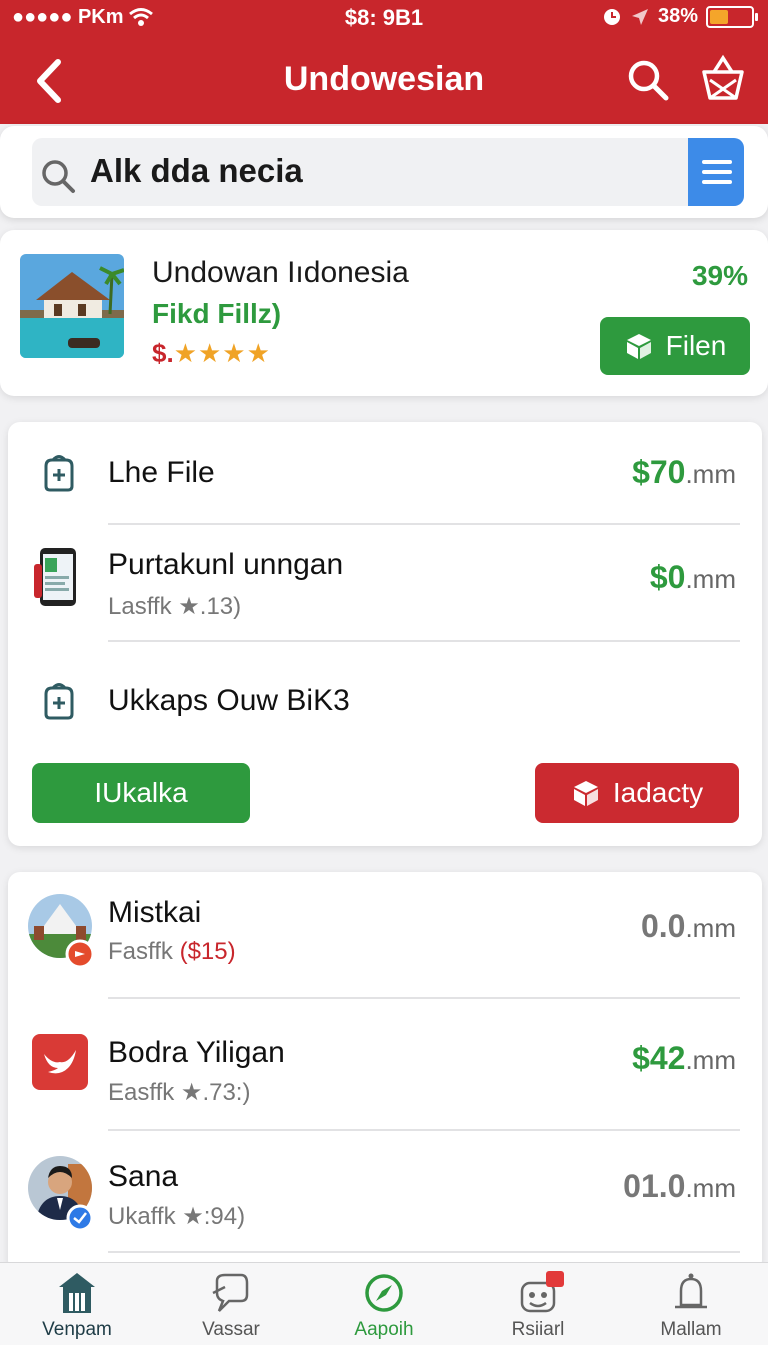 This screenshot has height=1345, width=768. What do you see at coordinates (691, 1291) in the screenshot?
I see `bell-icon` at bounding box center [691, 1291].